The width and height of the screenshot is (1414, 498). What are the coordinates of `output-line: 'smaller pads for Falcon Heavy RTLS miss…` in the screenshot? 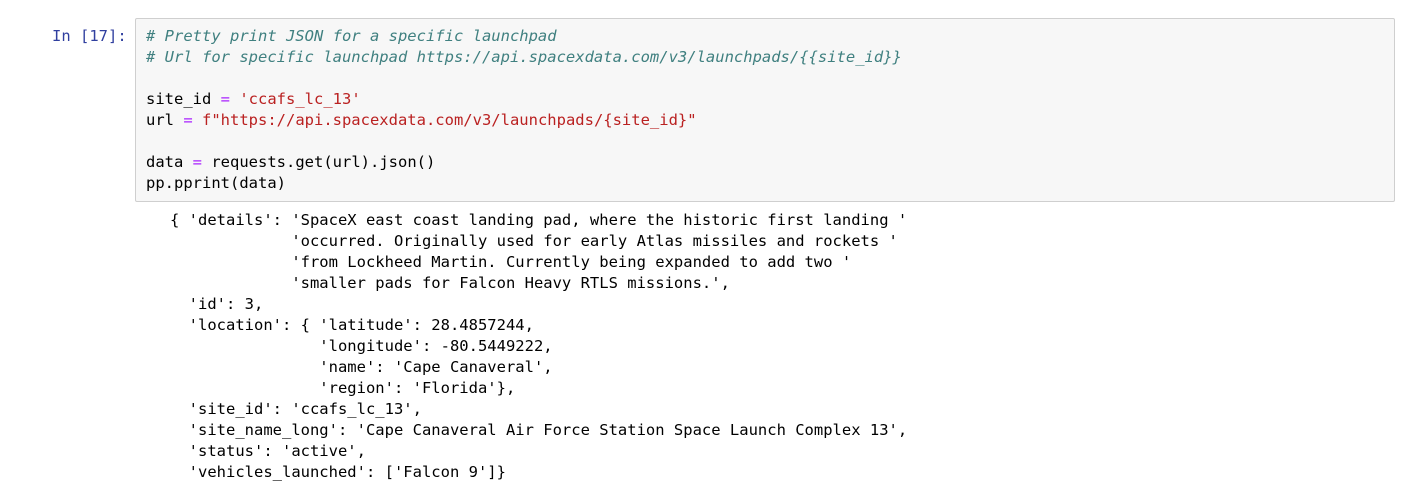 It's located at (450, 283).